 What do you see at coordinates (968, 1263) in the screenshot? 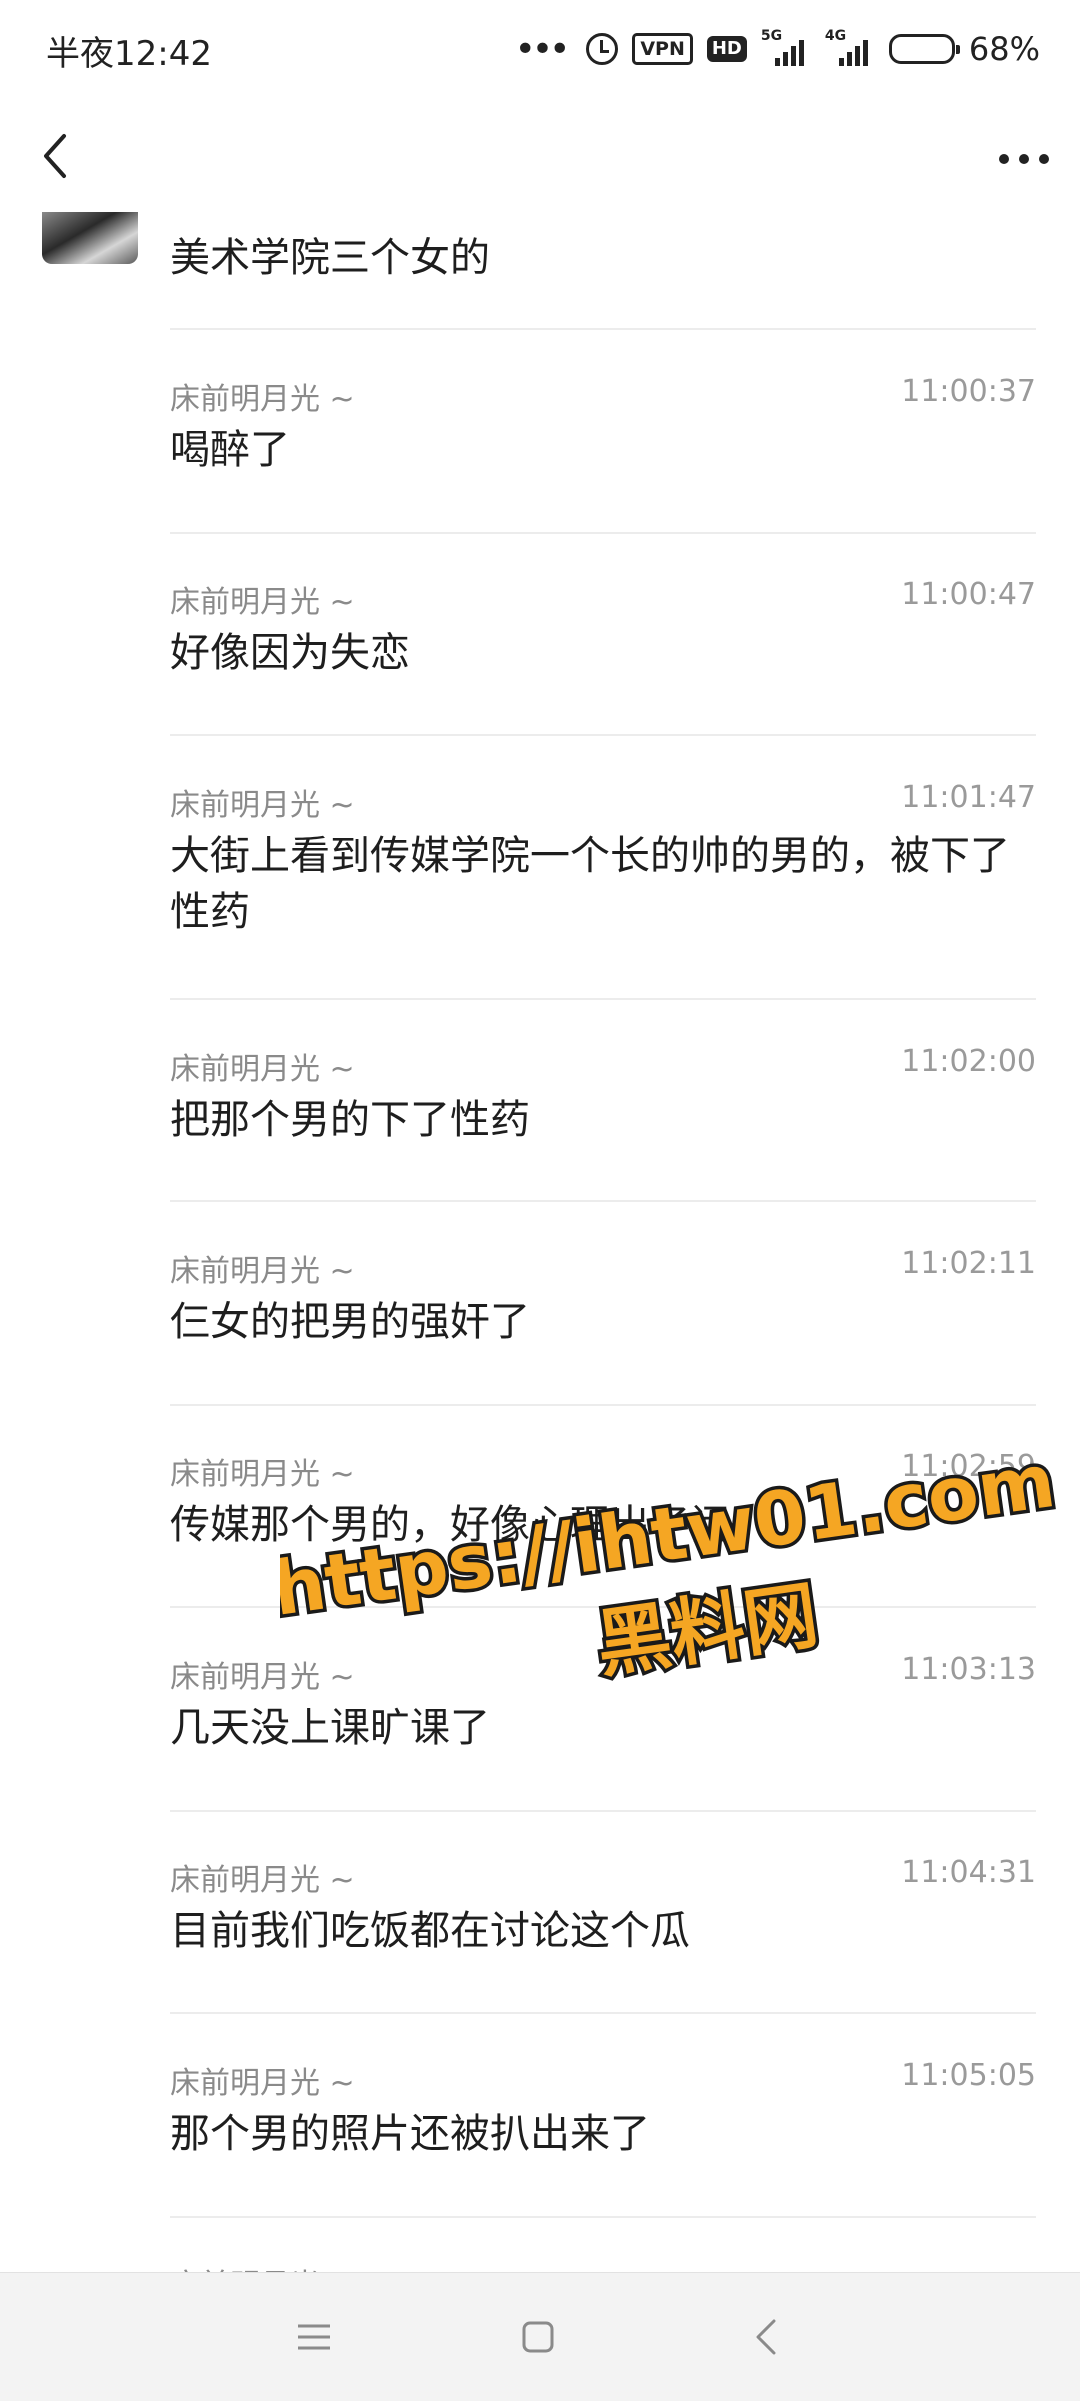
I see `message-time: 11:02:11` at bounding box center [968, 1263].